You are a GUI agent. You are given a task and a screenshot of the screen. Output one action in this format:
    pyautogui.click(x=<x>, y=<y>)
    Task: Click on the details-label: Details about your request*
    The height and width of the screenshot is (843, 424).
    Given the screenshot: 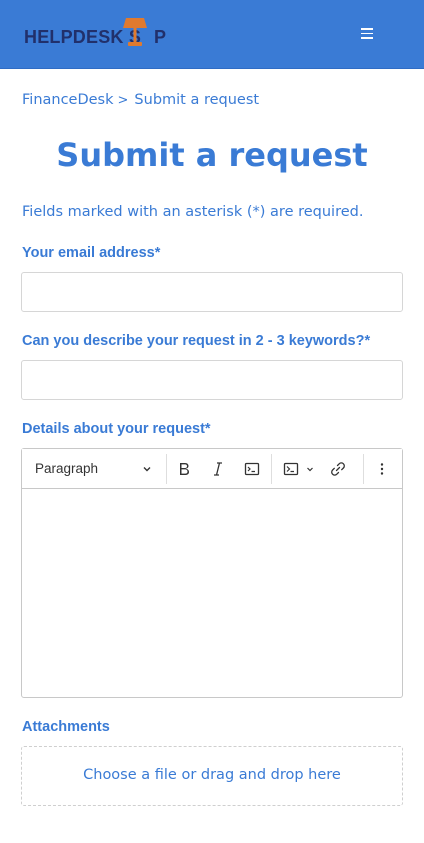 What is the action you would take?
    pyautogui.click(x=116, y=429)
    